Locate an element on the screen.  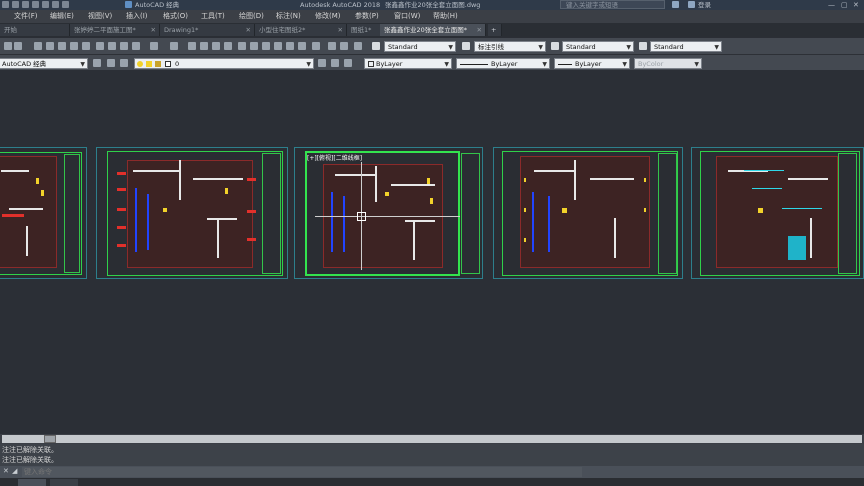
saveas-icon is located at coordinates (35, 4).